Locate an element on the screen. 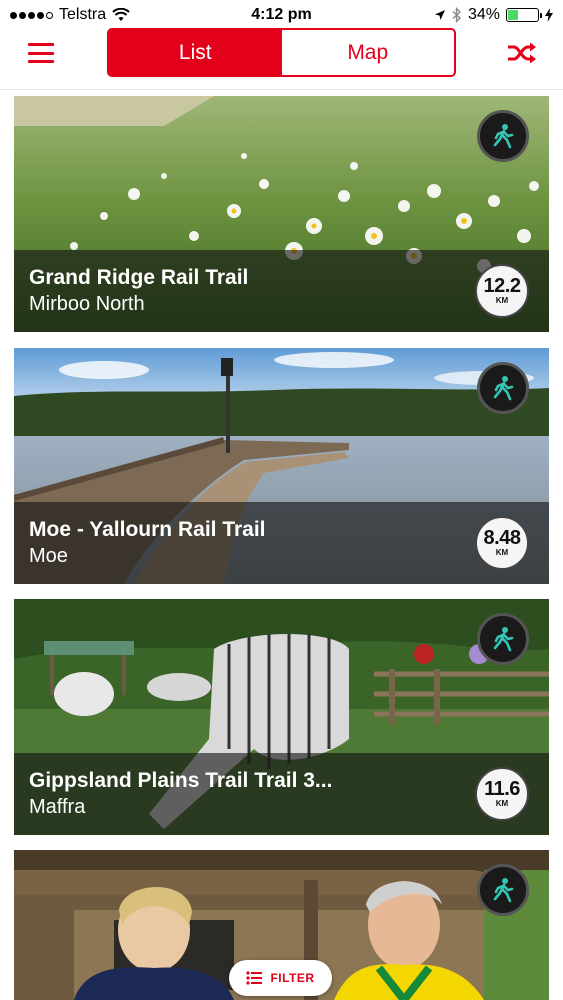 Image resolution: width=563 pixels, height=1000 pixels. distance-badge: 11.6 KM is located at coordinates (502, 794).